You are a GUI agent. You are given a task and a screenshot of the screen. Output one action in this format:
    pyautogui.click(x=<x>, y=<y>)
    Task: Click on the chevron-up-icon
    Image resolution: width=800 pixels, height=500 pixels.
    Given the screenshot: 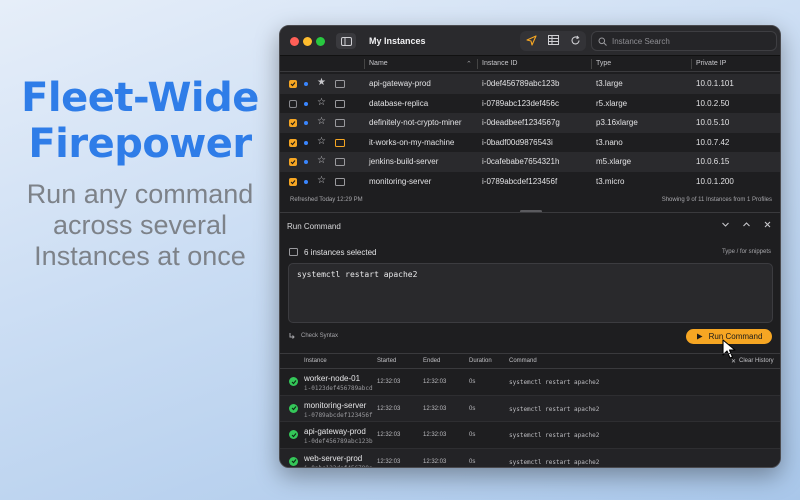 What is the action you would take?
    pyautogui.click(x=746, y=224)
    